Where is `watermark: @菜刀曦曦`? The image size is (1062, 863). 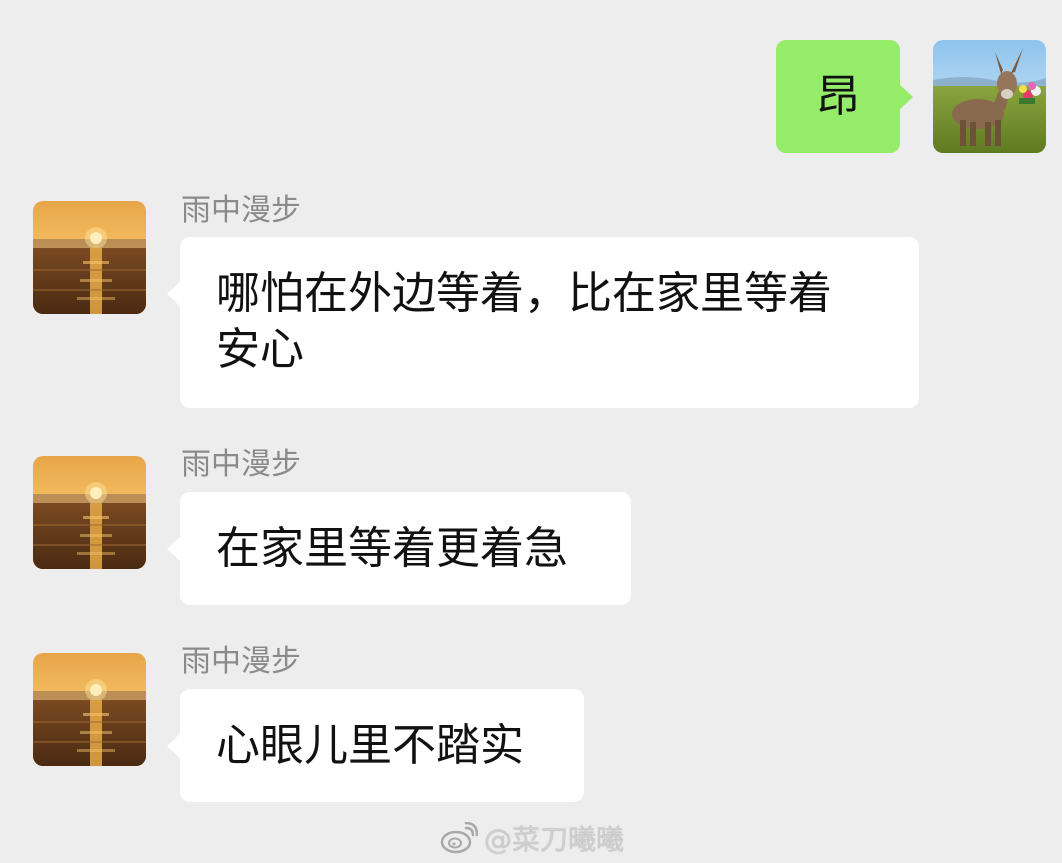 watermark: @菜刀曦曦 is located at coordinates (532, 838).